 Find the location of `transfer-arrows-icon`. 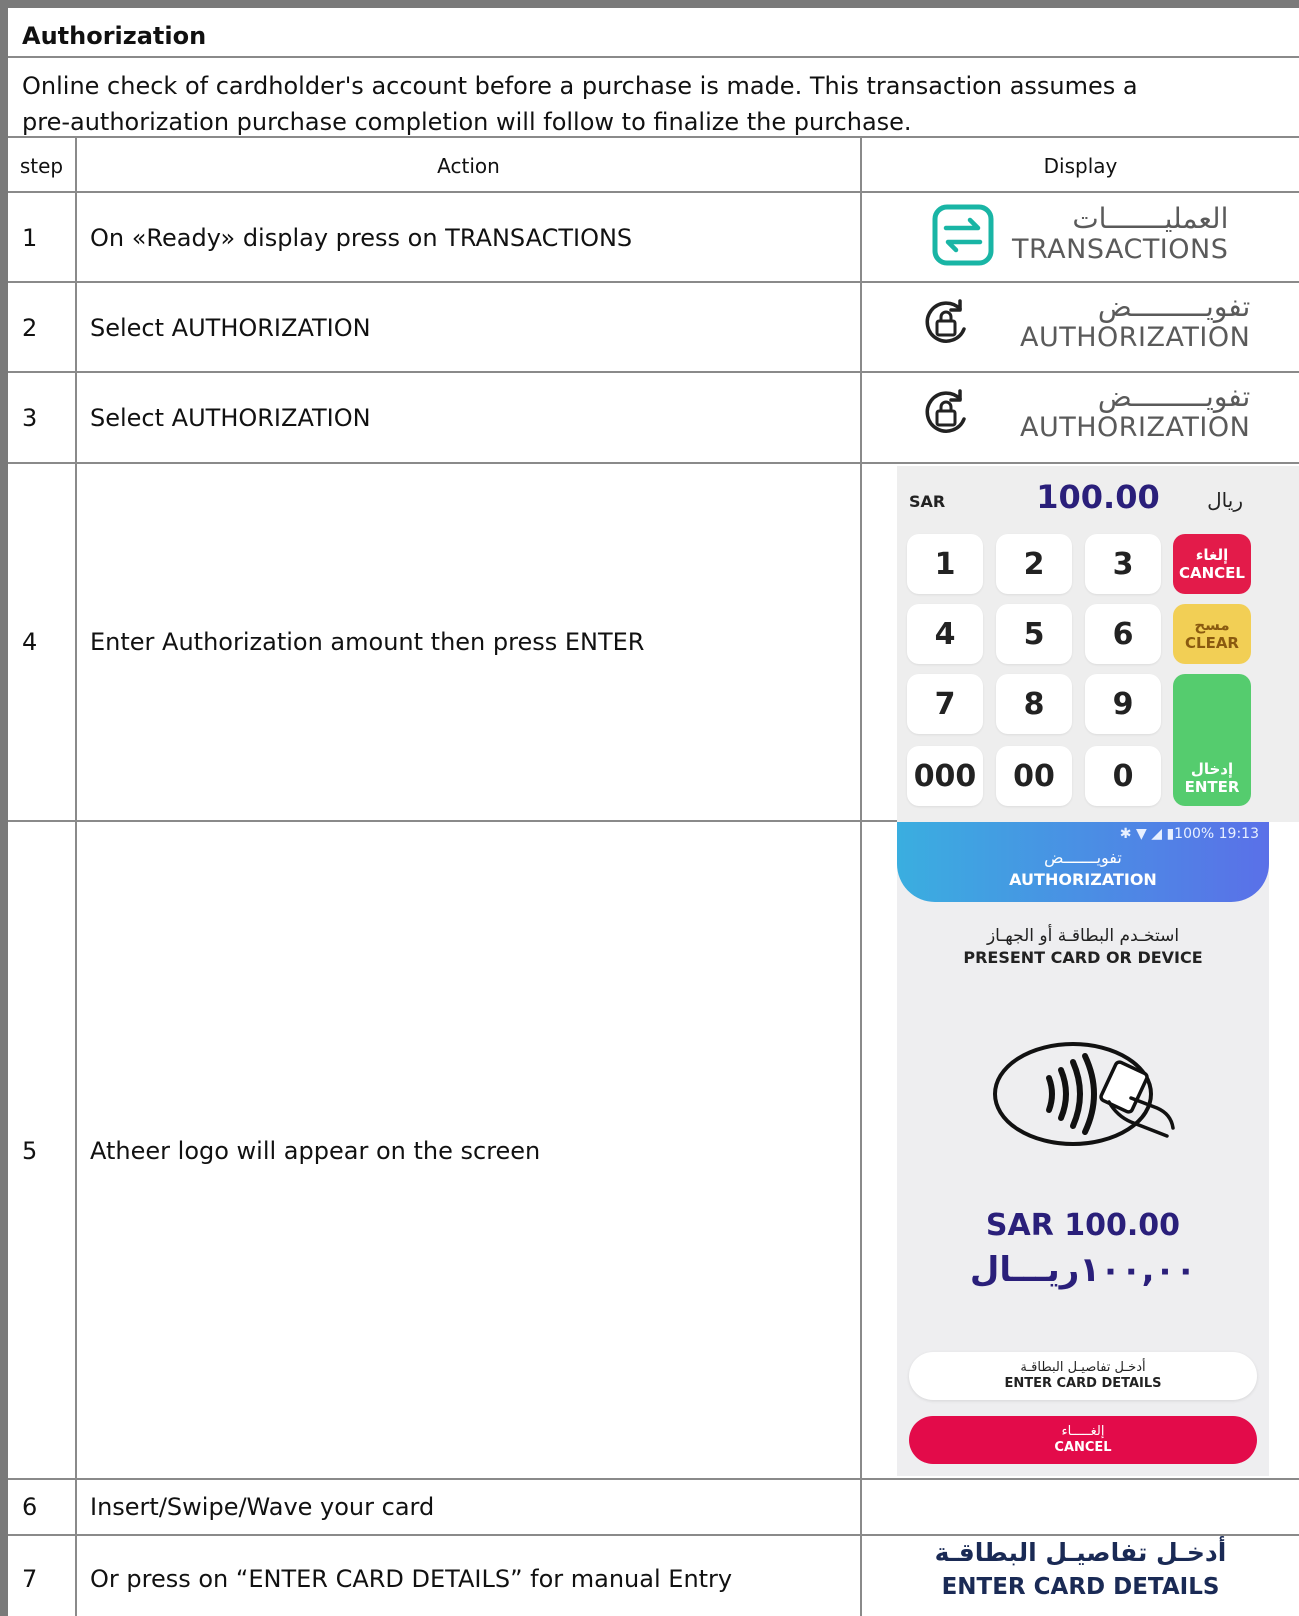

transfer-arrows-icon is located at coordinates (963, 235).